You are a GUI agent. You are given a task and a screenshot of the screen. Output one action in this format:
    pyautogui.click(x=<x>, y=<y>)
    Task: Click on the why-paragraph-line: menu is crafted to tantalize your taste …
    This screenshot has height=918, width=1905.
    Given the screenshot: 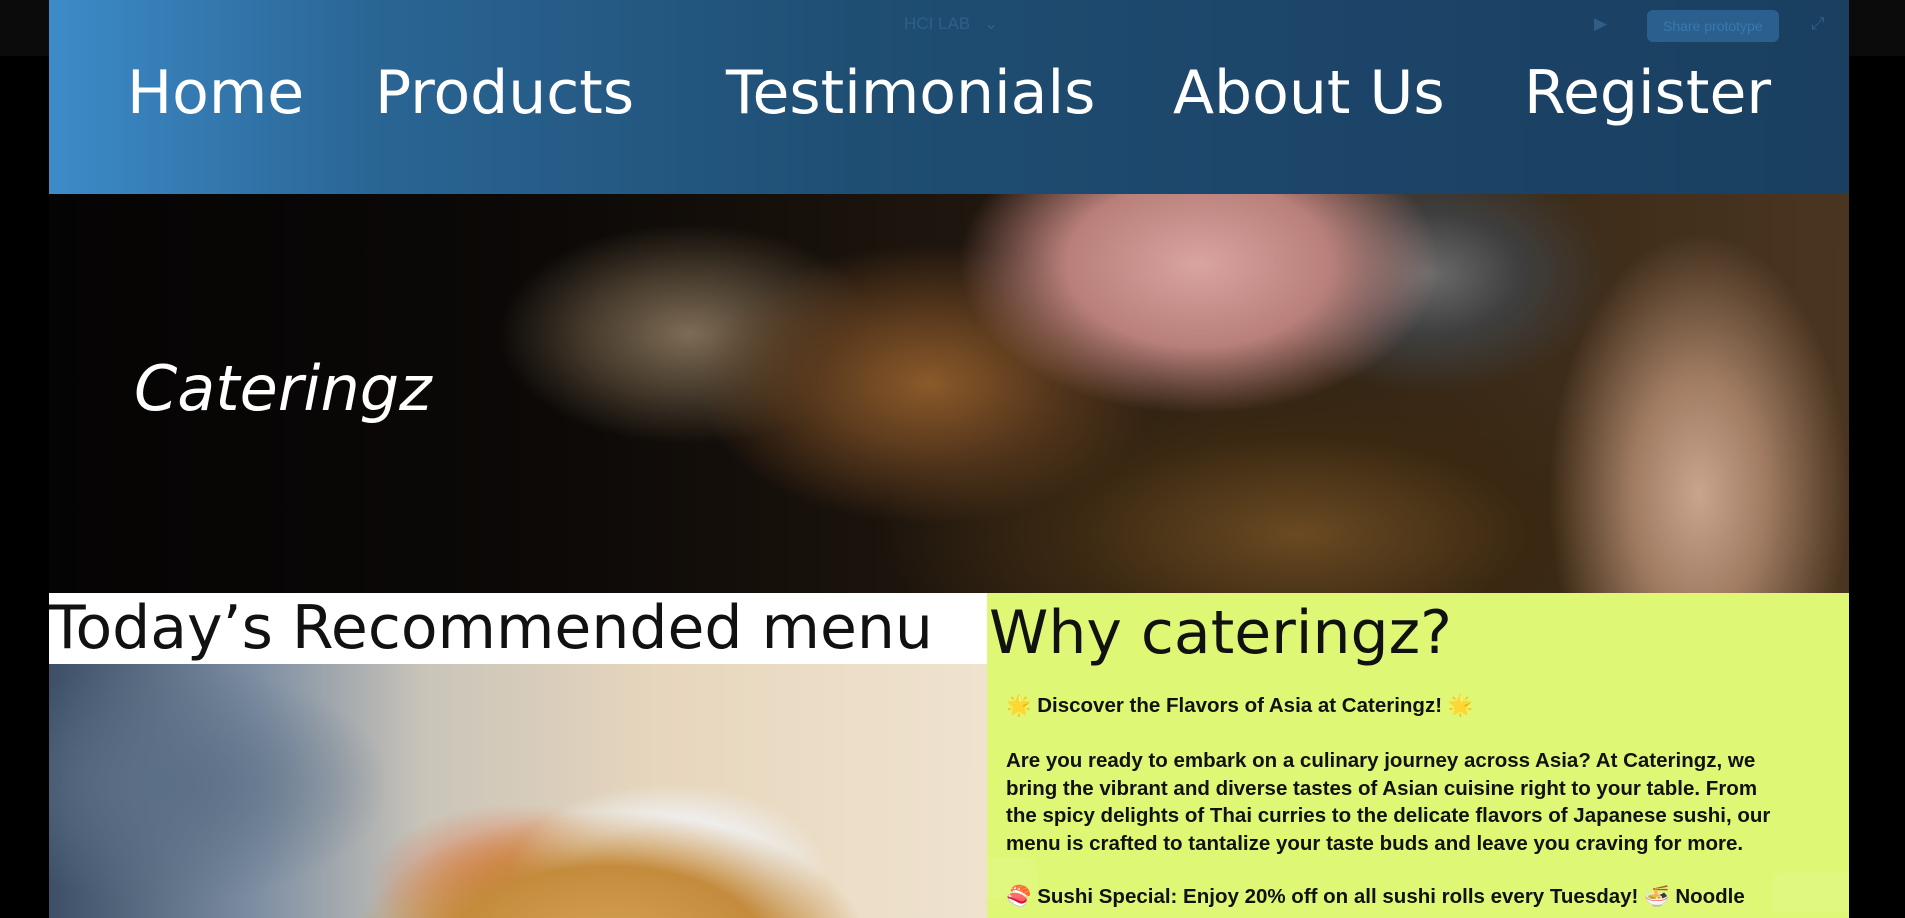 What is the action you would take?
    pyautogui.click(x=1375, y=843)
    